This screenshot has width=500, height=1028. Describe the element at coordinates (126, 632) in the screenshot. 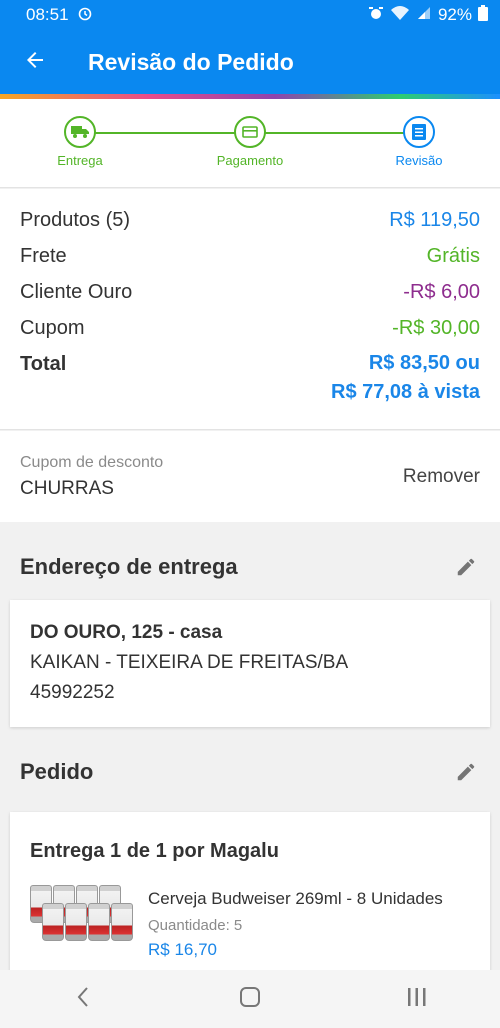

I see `address-street: DO OURO, 125 - casa` at that location.